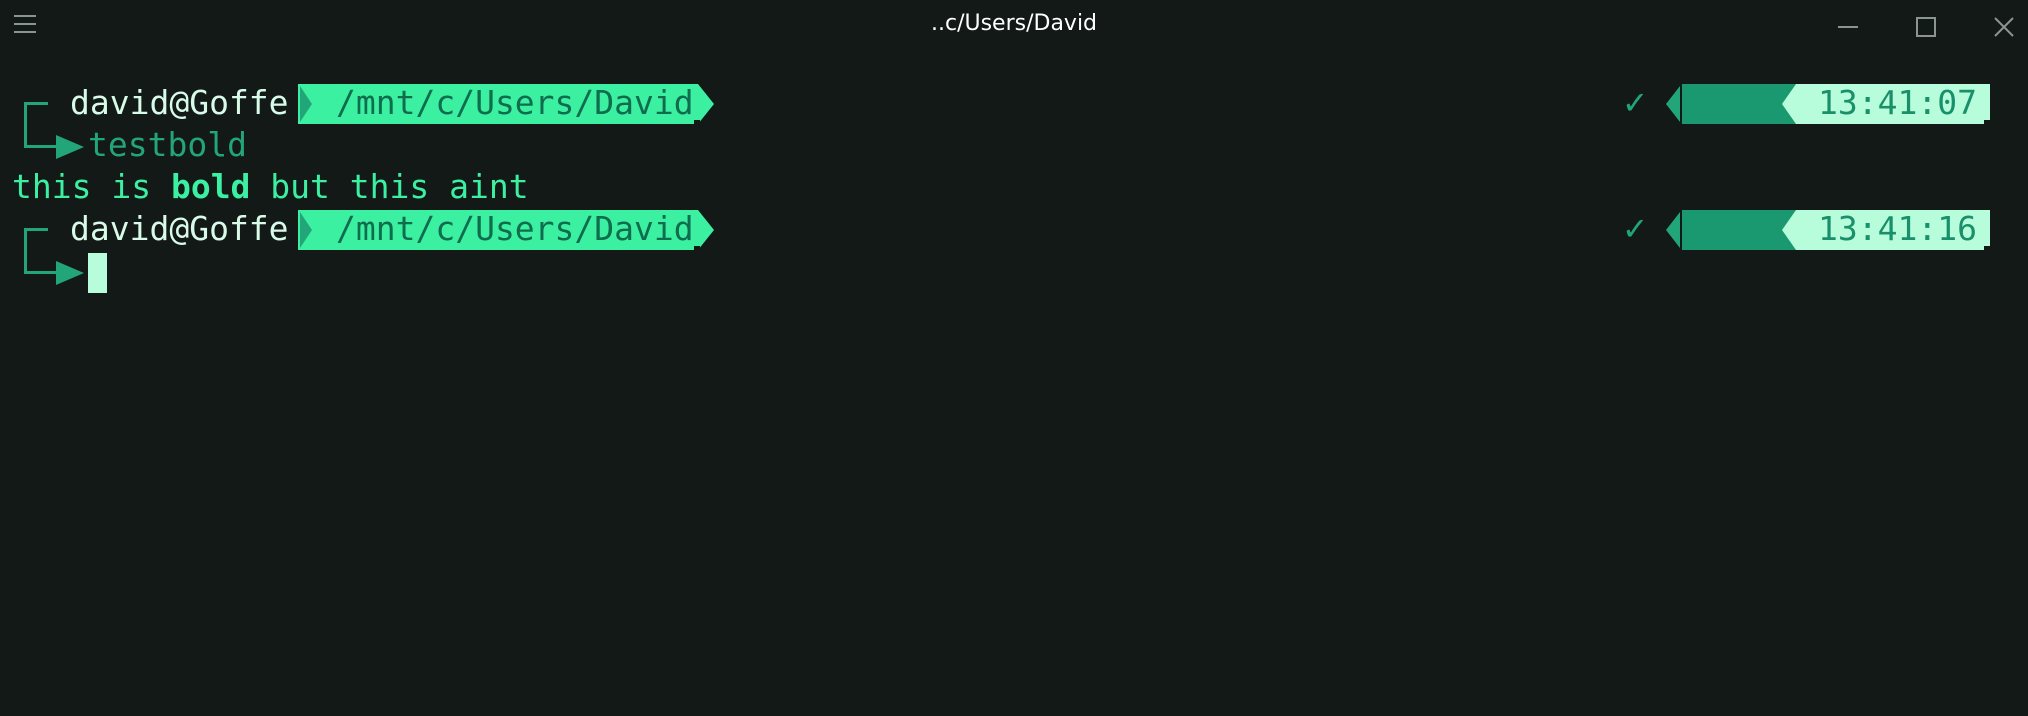  I want to click on time-segment: 13:41:16, so click(1828, 229).